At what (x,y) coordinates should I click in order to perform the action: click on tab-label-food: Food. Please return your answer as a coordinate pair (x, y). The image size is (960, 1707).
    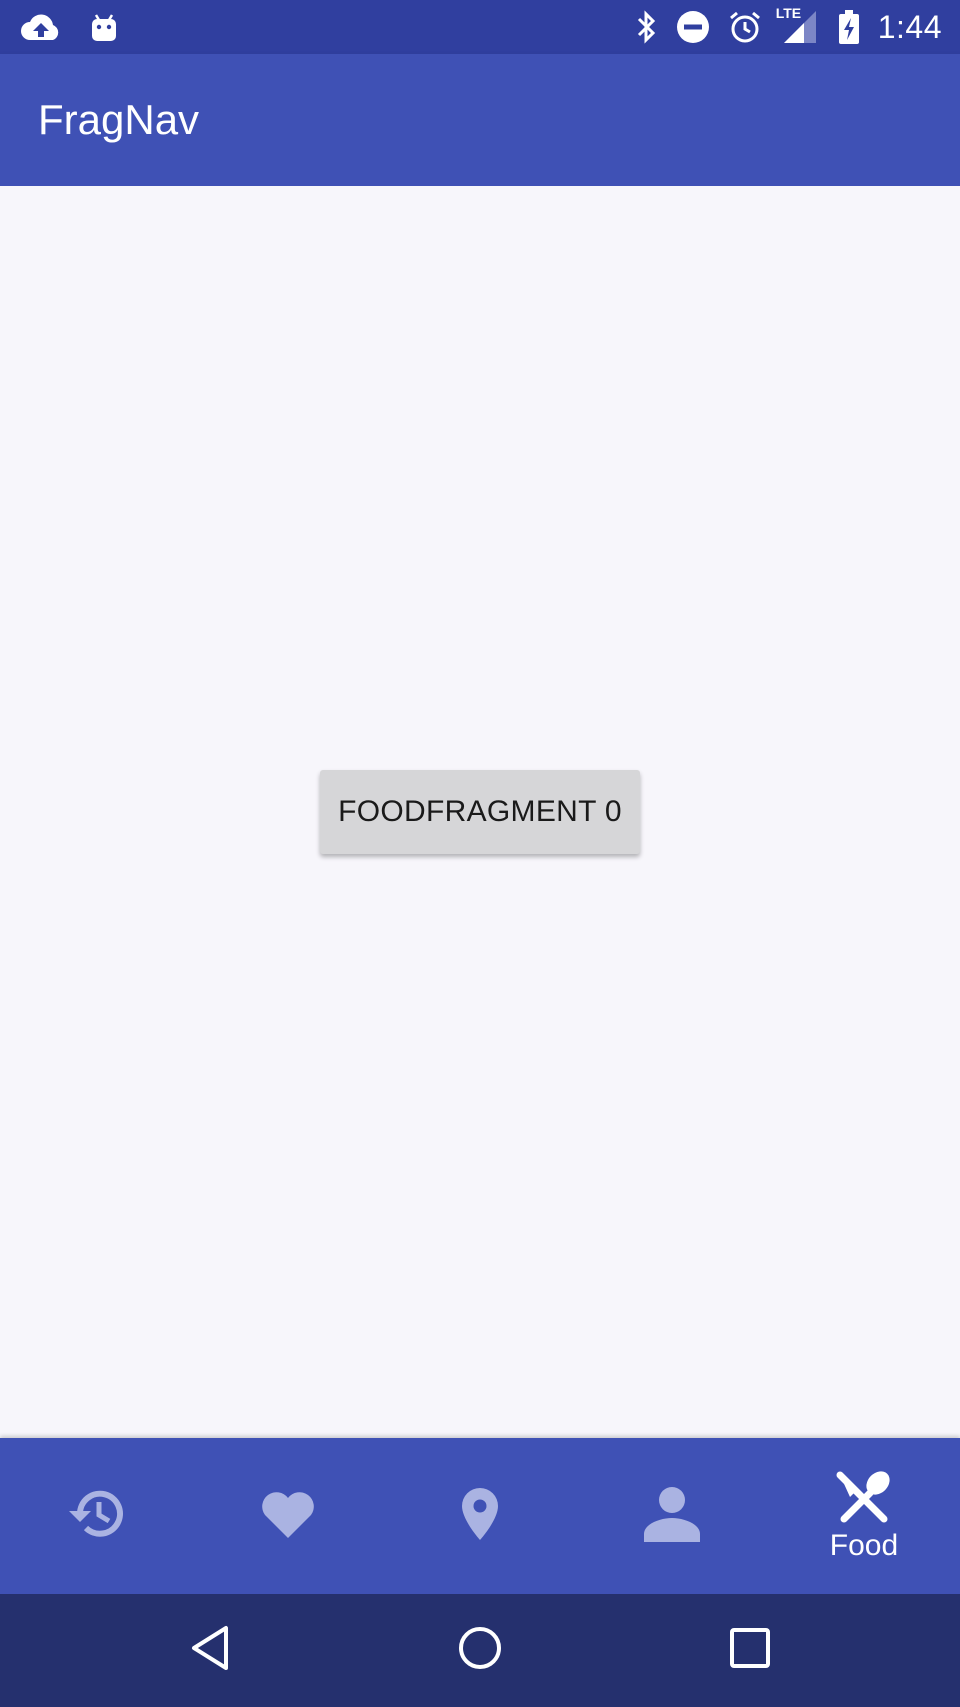
    Looking at the image, I should click on (864, 1545).